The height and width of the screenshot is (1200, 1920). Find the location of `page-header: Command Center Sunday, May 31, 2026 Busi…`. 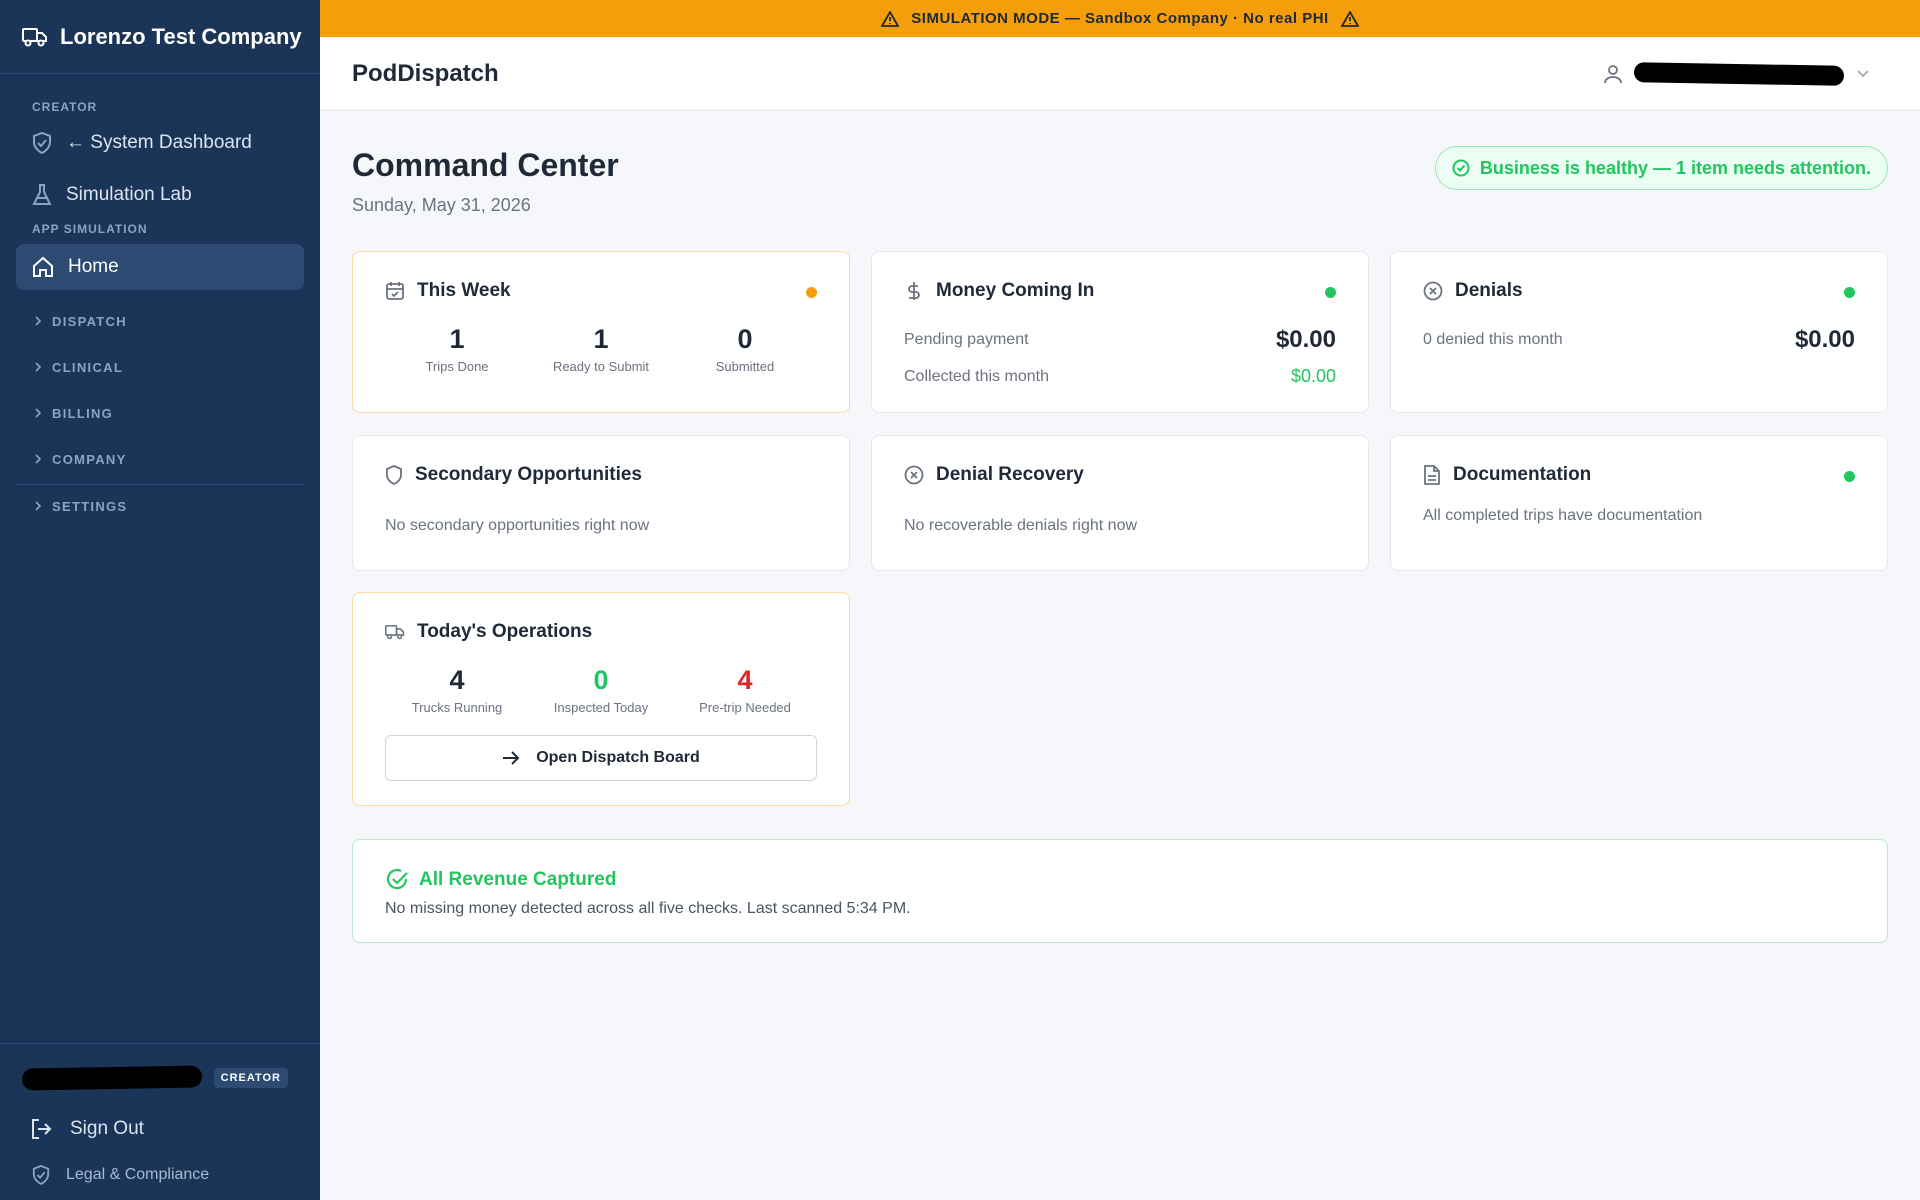

page-header: Command Center Sunday, May 31, 2026 Busi… is located at coordinates (1120, 181).